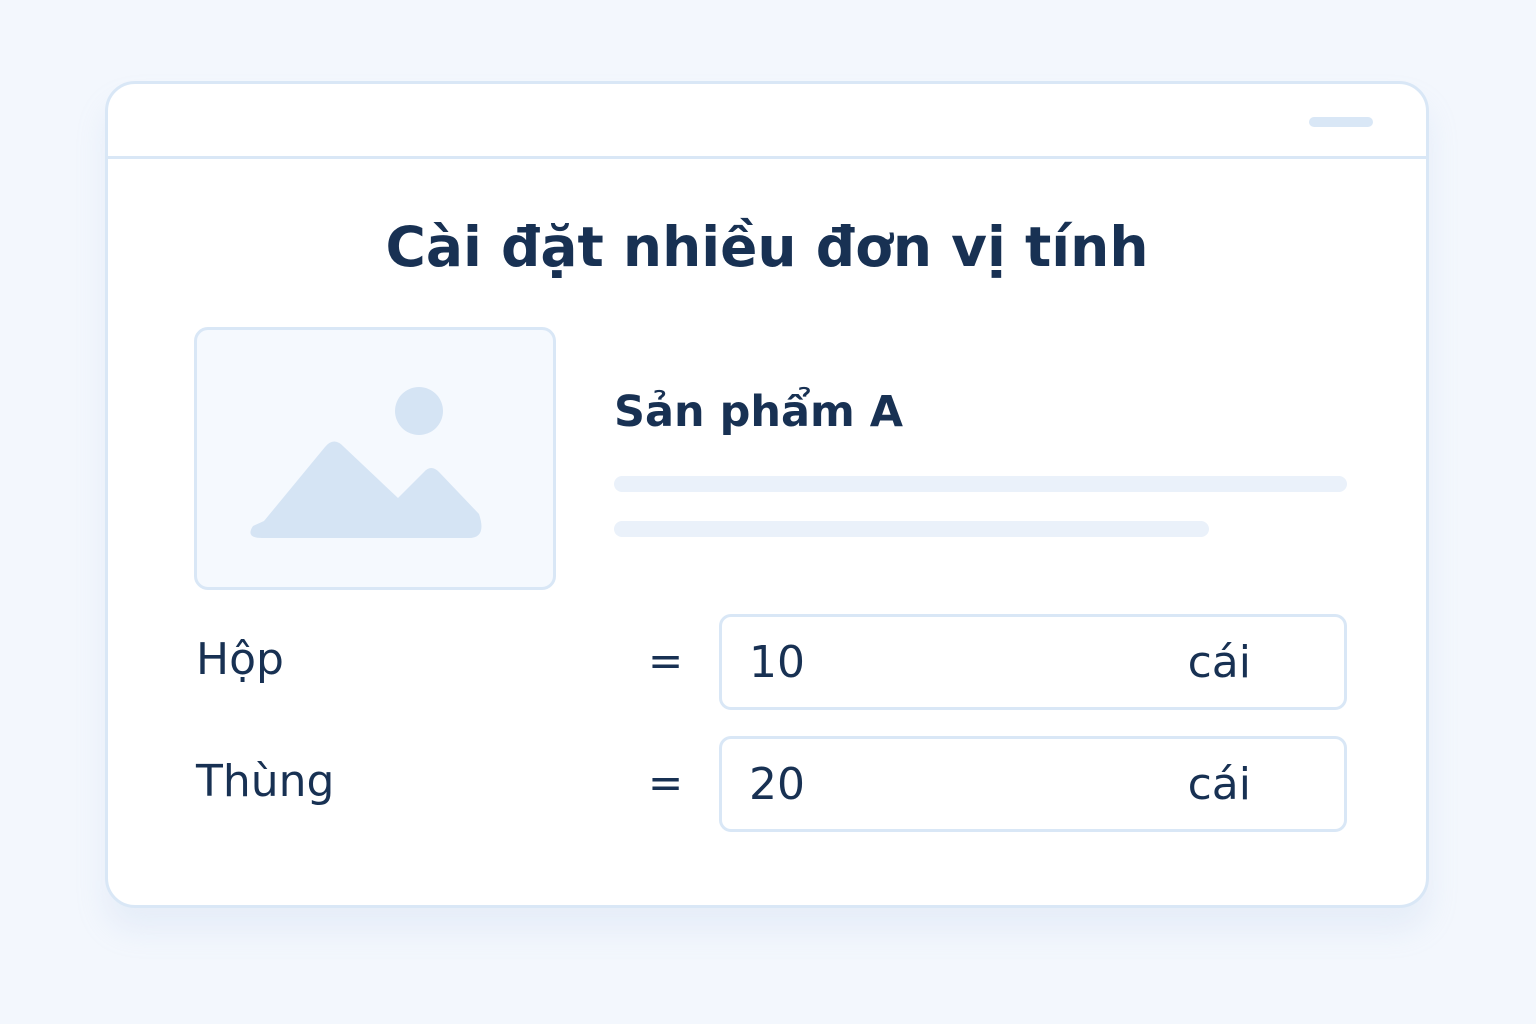  What do you see at coordinates (1033, 784) in the screenshot?
I see `quantity-input: 20 cái` at bounding box center [1033, 784].